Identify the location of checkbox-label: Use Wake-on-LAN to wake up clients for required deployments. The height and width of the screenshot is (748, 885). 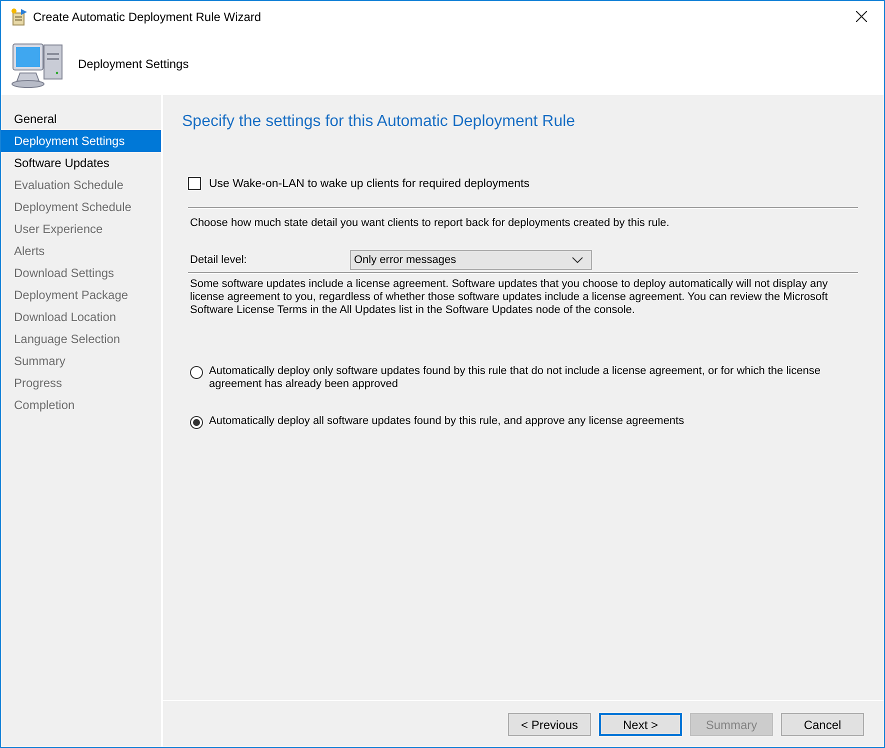
(369, 184).